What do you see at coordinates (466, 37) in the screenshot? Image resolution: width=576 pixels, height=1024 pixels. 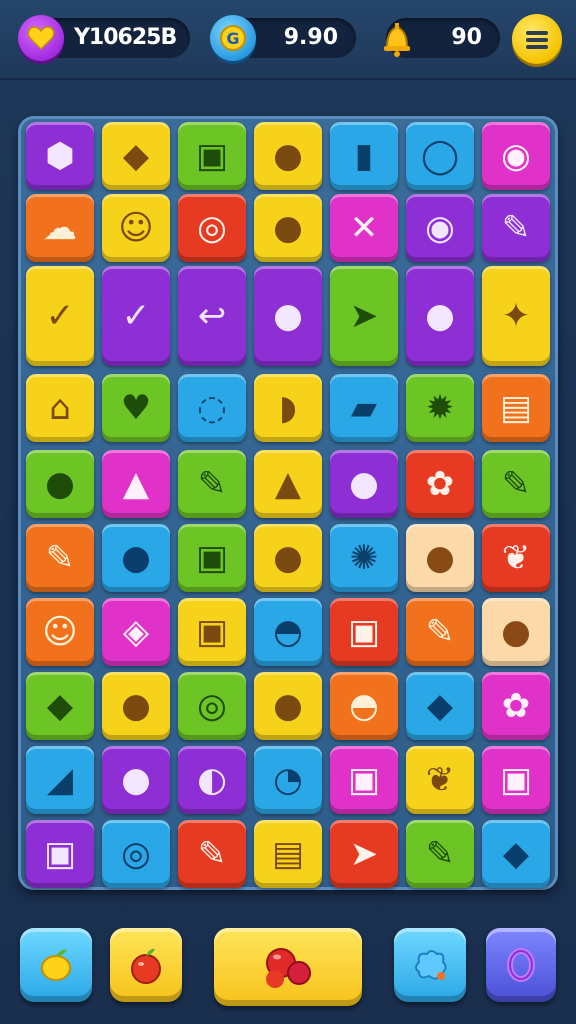 I see `lives-value: 90` at bounding box center [466, 37].